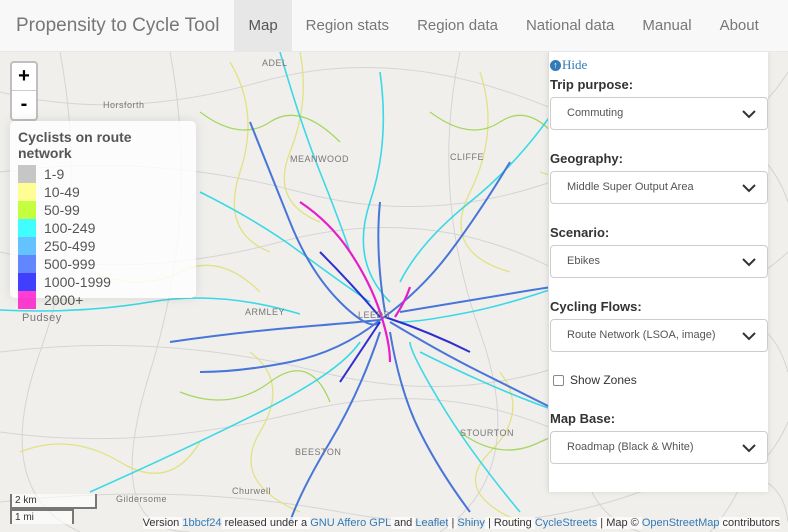 The width and height of the screenshot is (788, 532). What do you see at coordinates (403, 523) in the screenshot?
I see `footer-and: and` at bounding box center [403, 523].